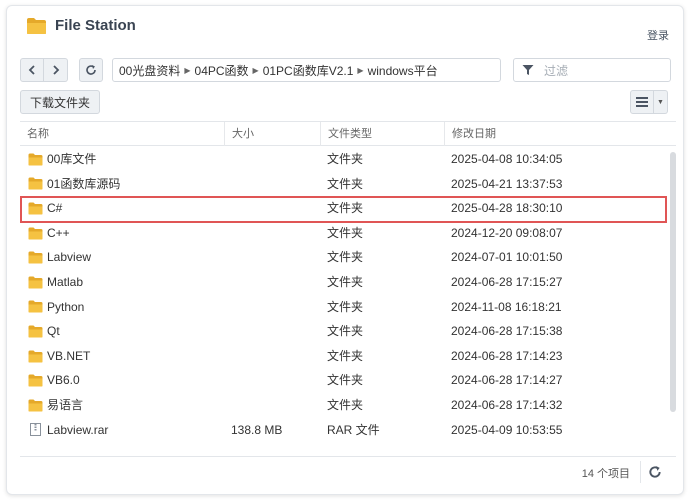 This screenshot has height=501, width=690. What do you see at coordinates (45, 208) in the screenshot?
I see `file-name-cell: C#` at bounding box center [45, 208].